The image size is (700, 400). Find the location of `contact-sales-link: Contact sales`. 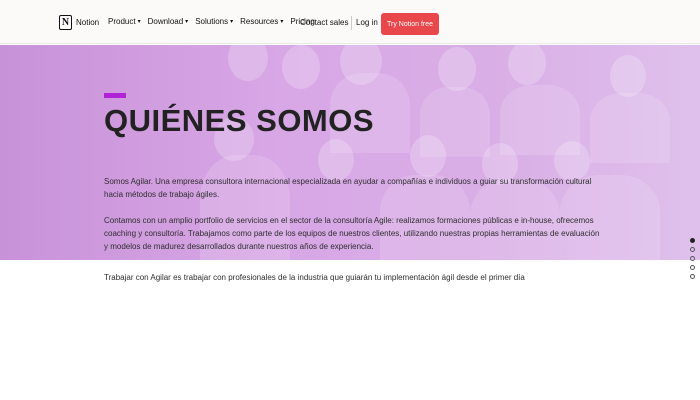

contact-sales-link: Contact sales is located at coordinates (324, 22).